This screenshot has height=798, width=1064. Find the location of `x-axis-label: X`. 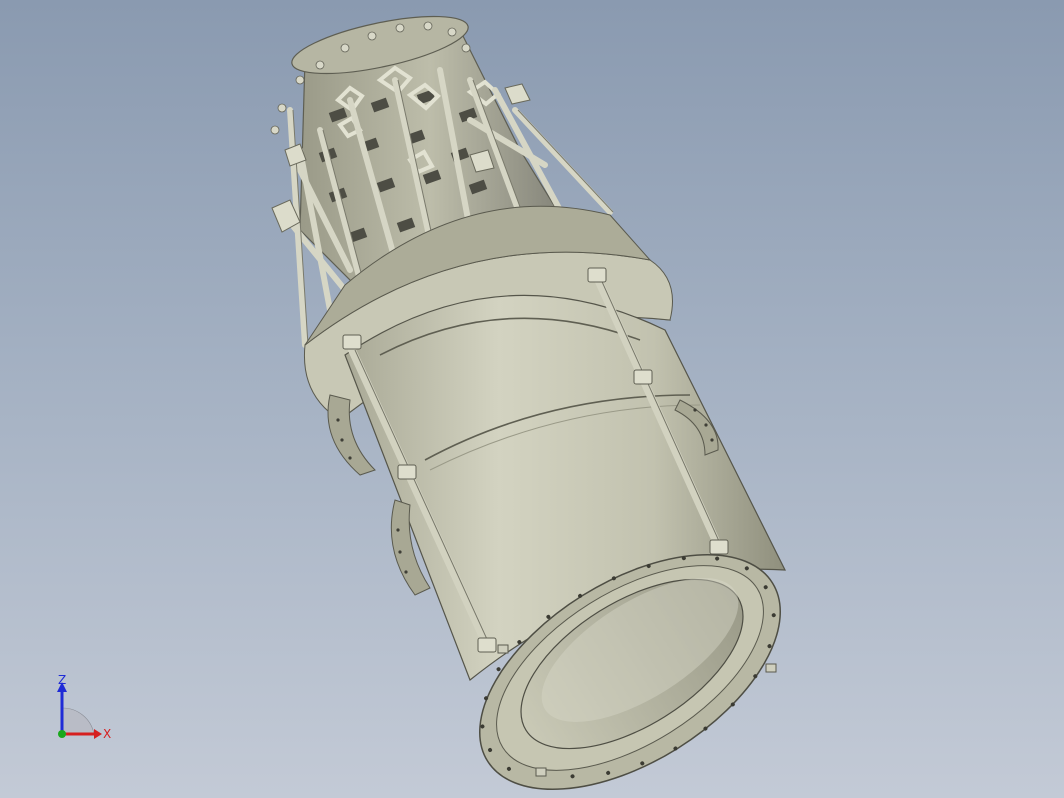

x-axis-label: X is located at coordinates (107, 734).